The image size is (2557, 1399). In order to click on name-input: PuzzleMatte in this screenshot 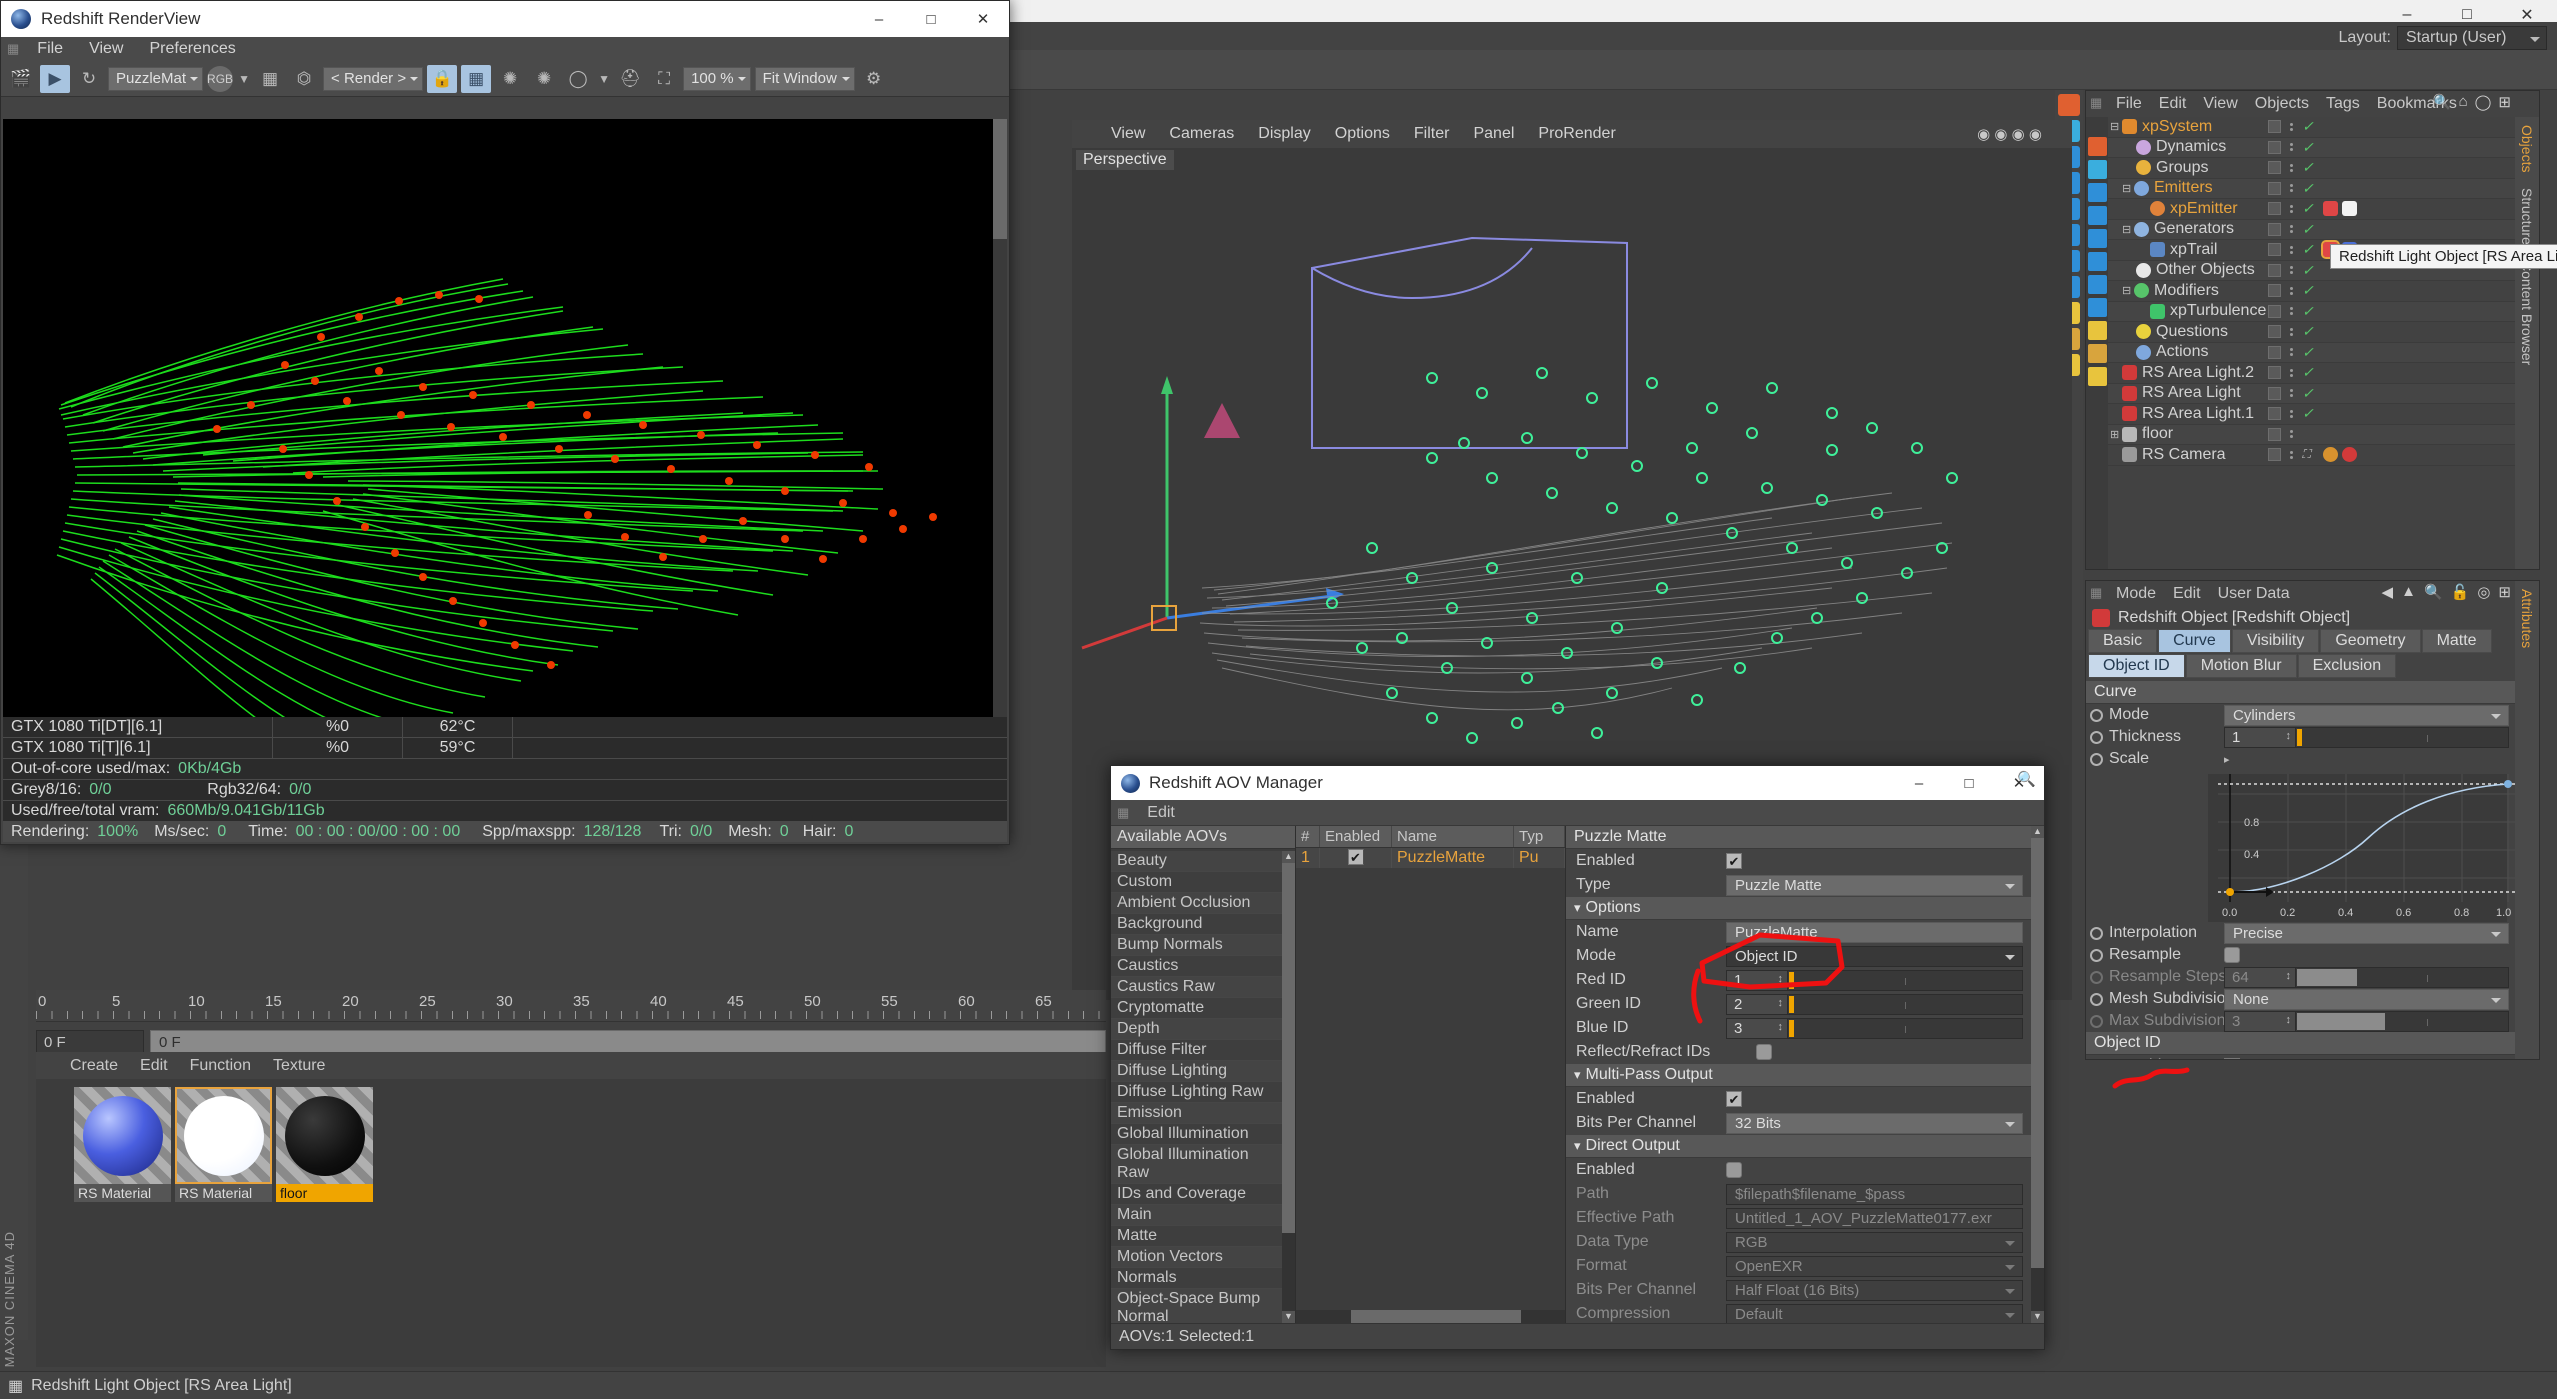, I will do `click(1874, 932)`.